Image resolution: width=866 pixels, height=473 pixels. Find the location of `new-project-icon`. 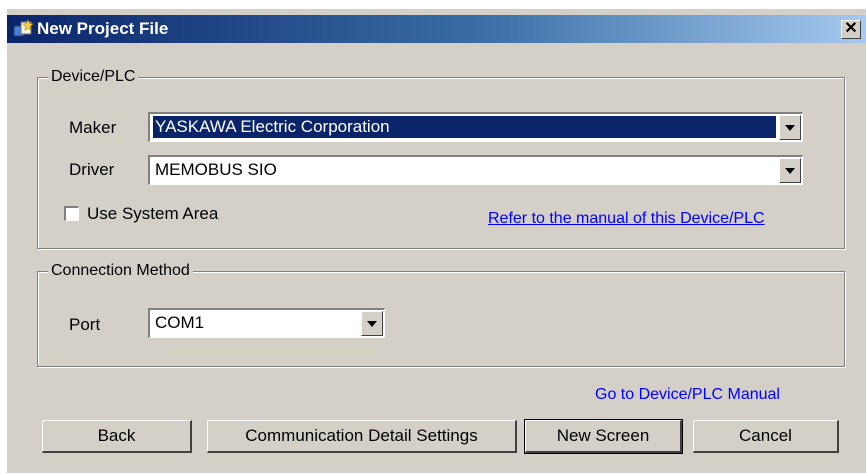

new-project-icon is located at coordinates (23, 28).